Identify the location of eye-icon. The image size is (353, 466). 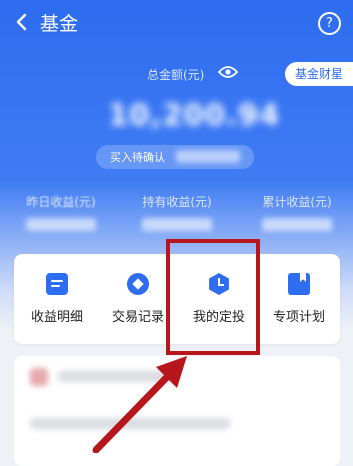
(228, 72).